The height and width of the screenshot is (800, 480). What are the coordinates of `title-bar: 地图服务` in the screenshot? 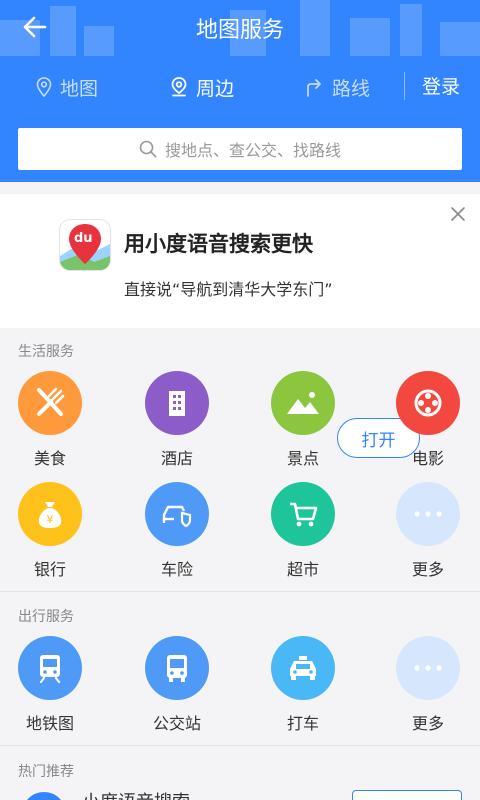 It's located at (240, 27).